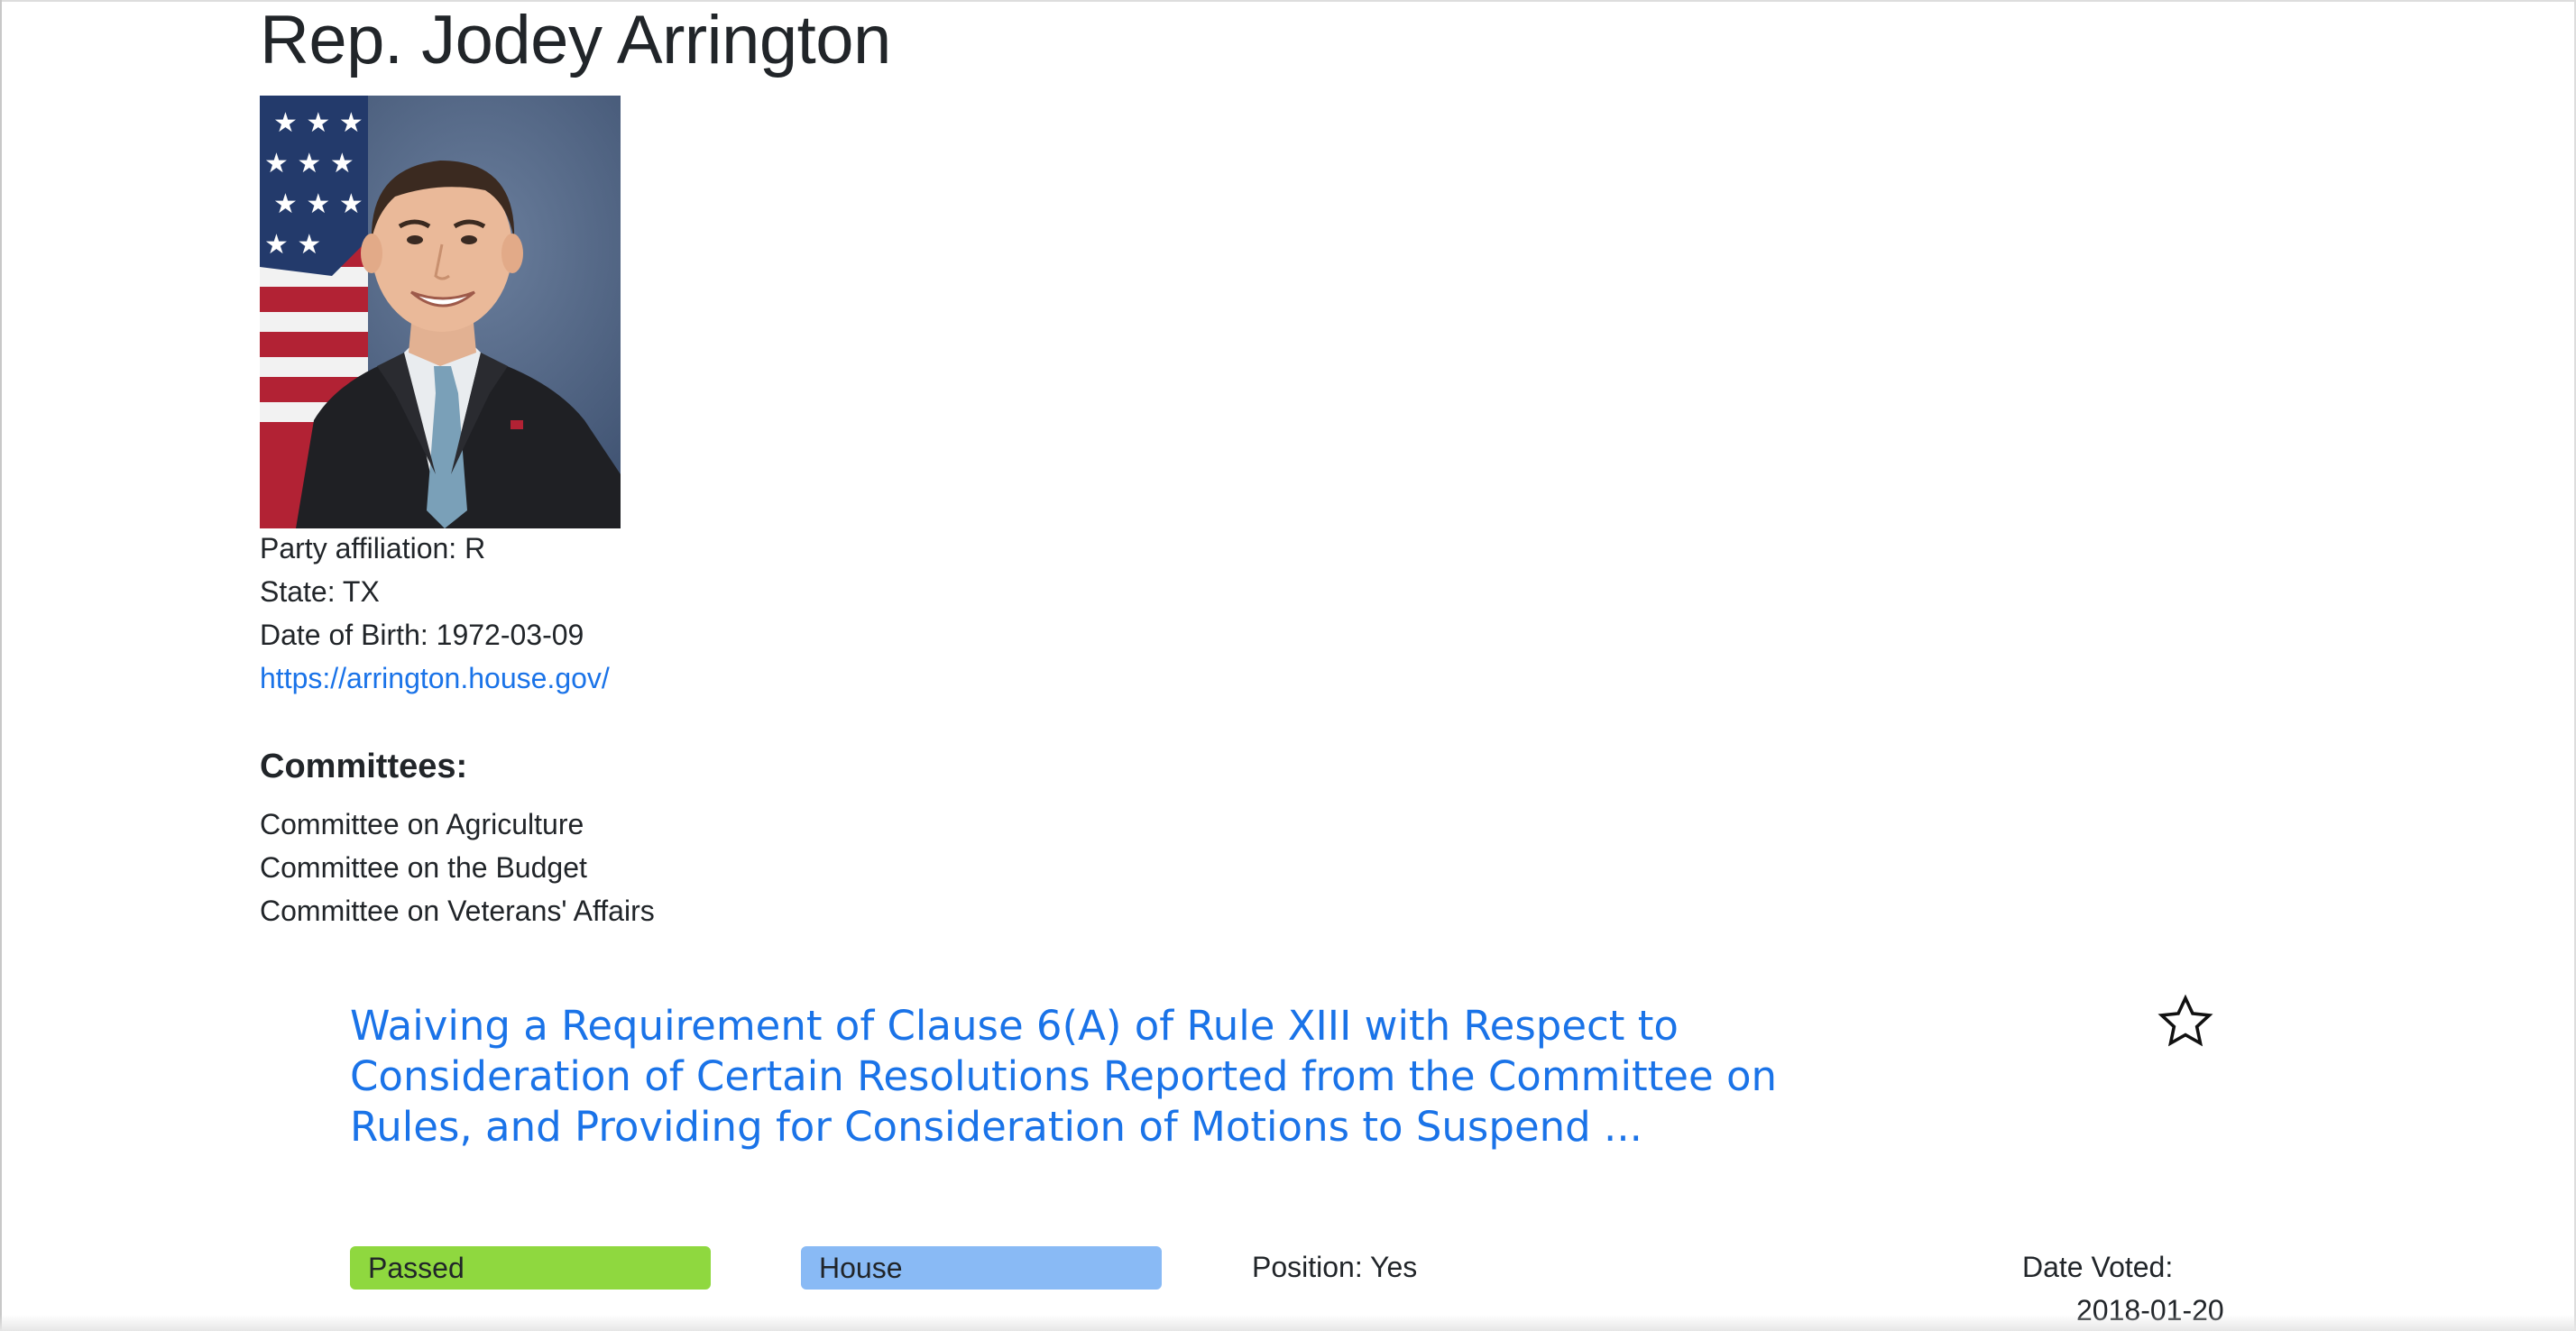 Image resolution: width=2576 pixels, height=1331 pixels. Describe the element at coordinates (364, 766) in the screenshot. I see `committees-heading: Committees:` at that location.